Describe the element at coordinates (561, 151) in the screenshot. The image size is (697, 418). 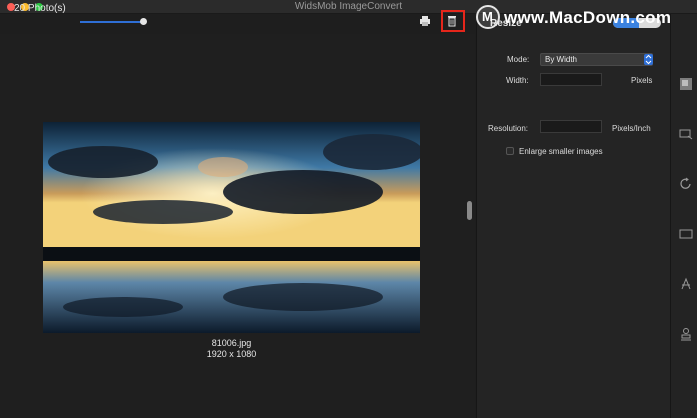
I see `enlarge-label: Enlarge smaller images` at that location.